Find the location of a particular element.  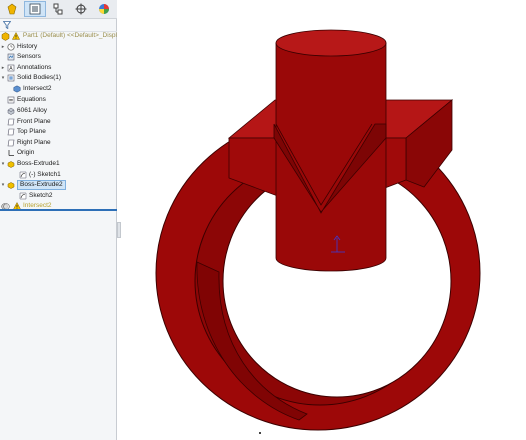

sensor-icon is located at coordinates (10, 57).